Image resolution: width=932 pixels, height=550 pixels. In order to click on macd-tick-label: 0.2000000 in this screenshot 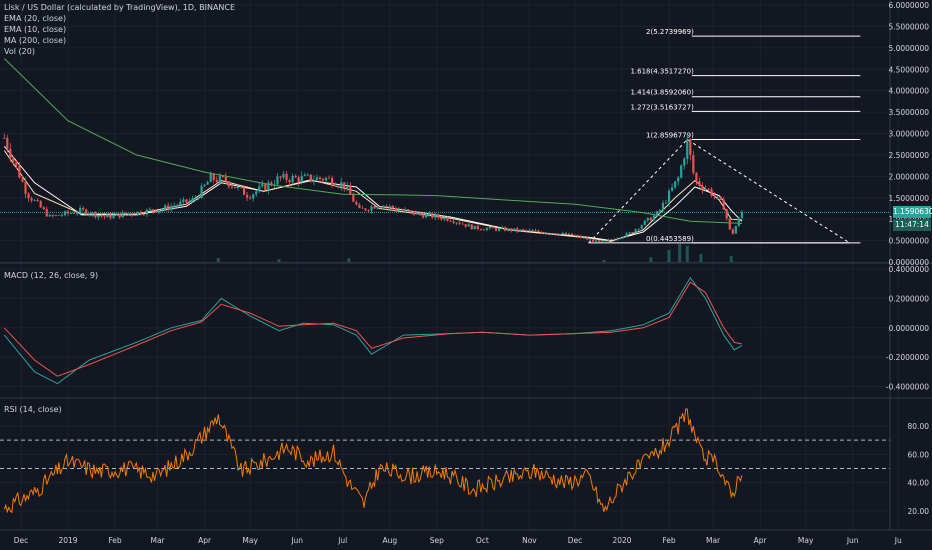, I will do `click(908, 298)`.